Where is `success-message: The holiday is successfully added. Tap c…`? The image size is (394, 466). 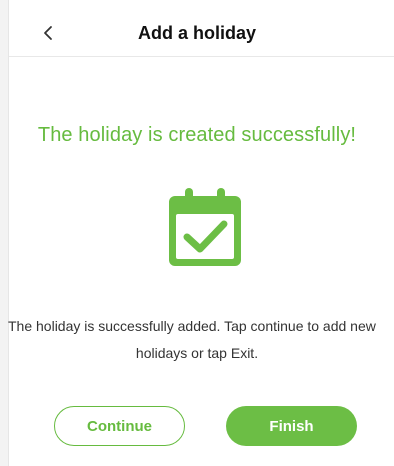
success-message: The holiday is successfully added. Tap c… is located at coordinates (201, 340).